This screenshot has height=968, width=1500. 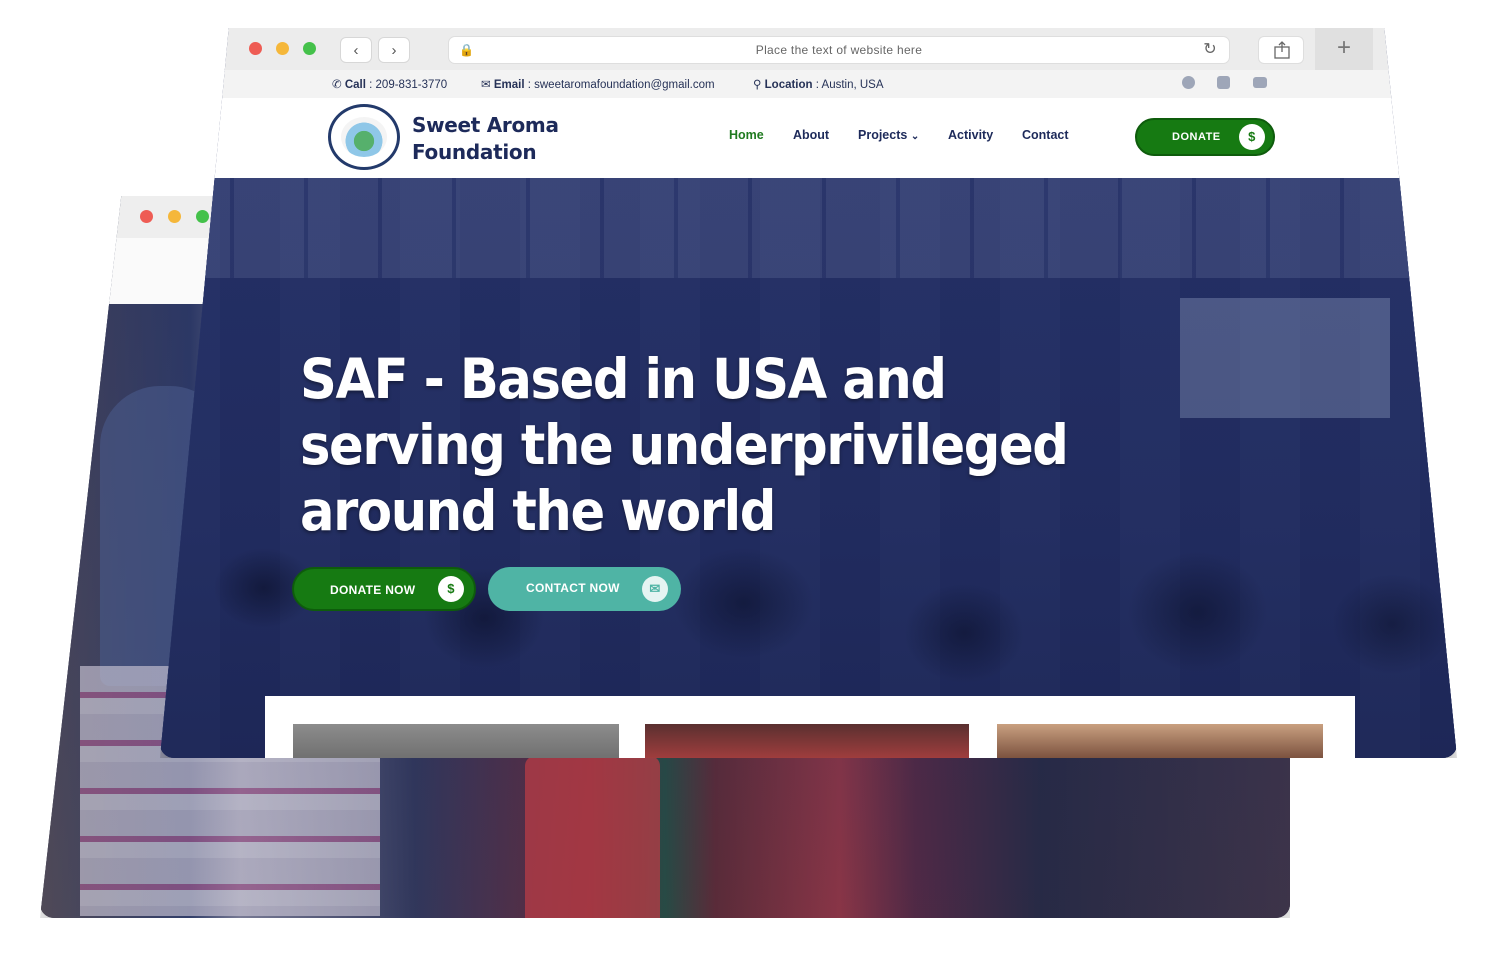 I want to click on address-bar: 🔒 Place the text of website here ↻, so click(x=839, y=50).